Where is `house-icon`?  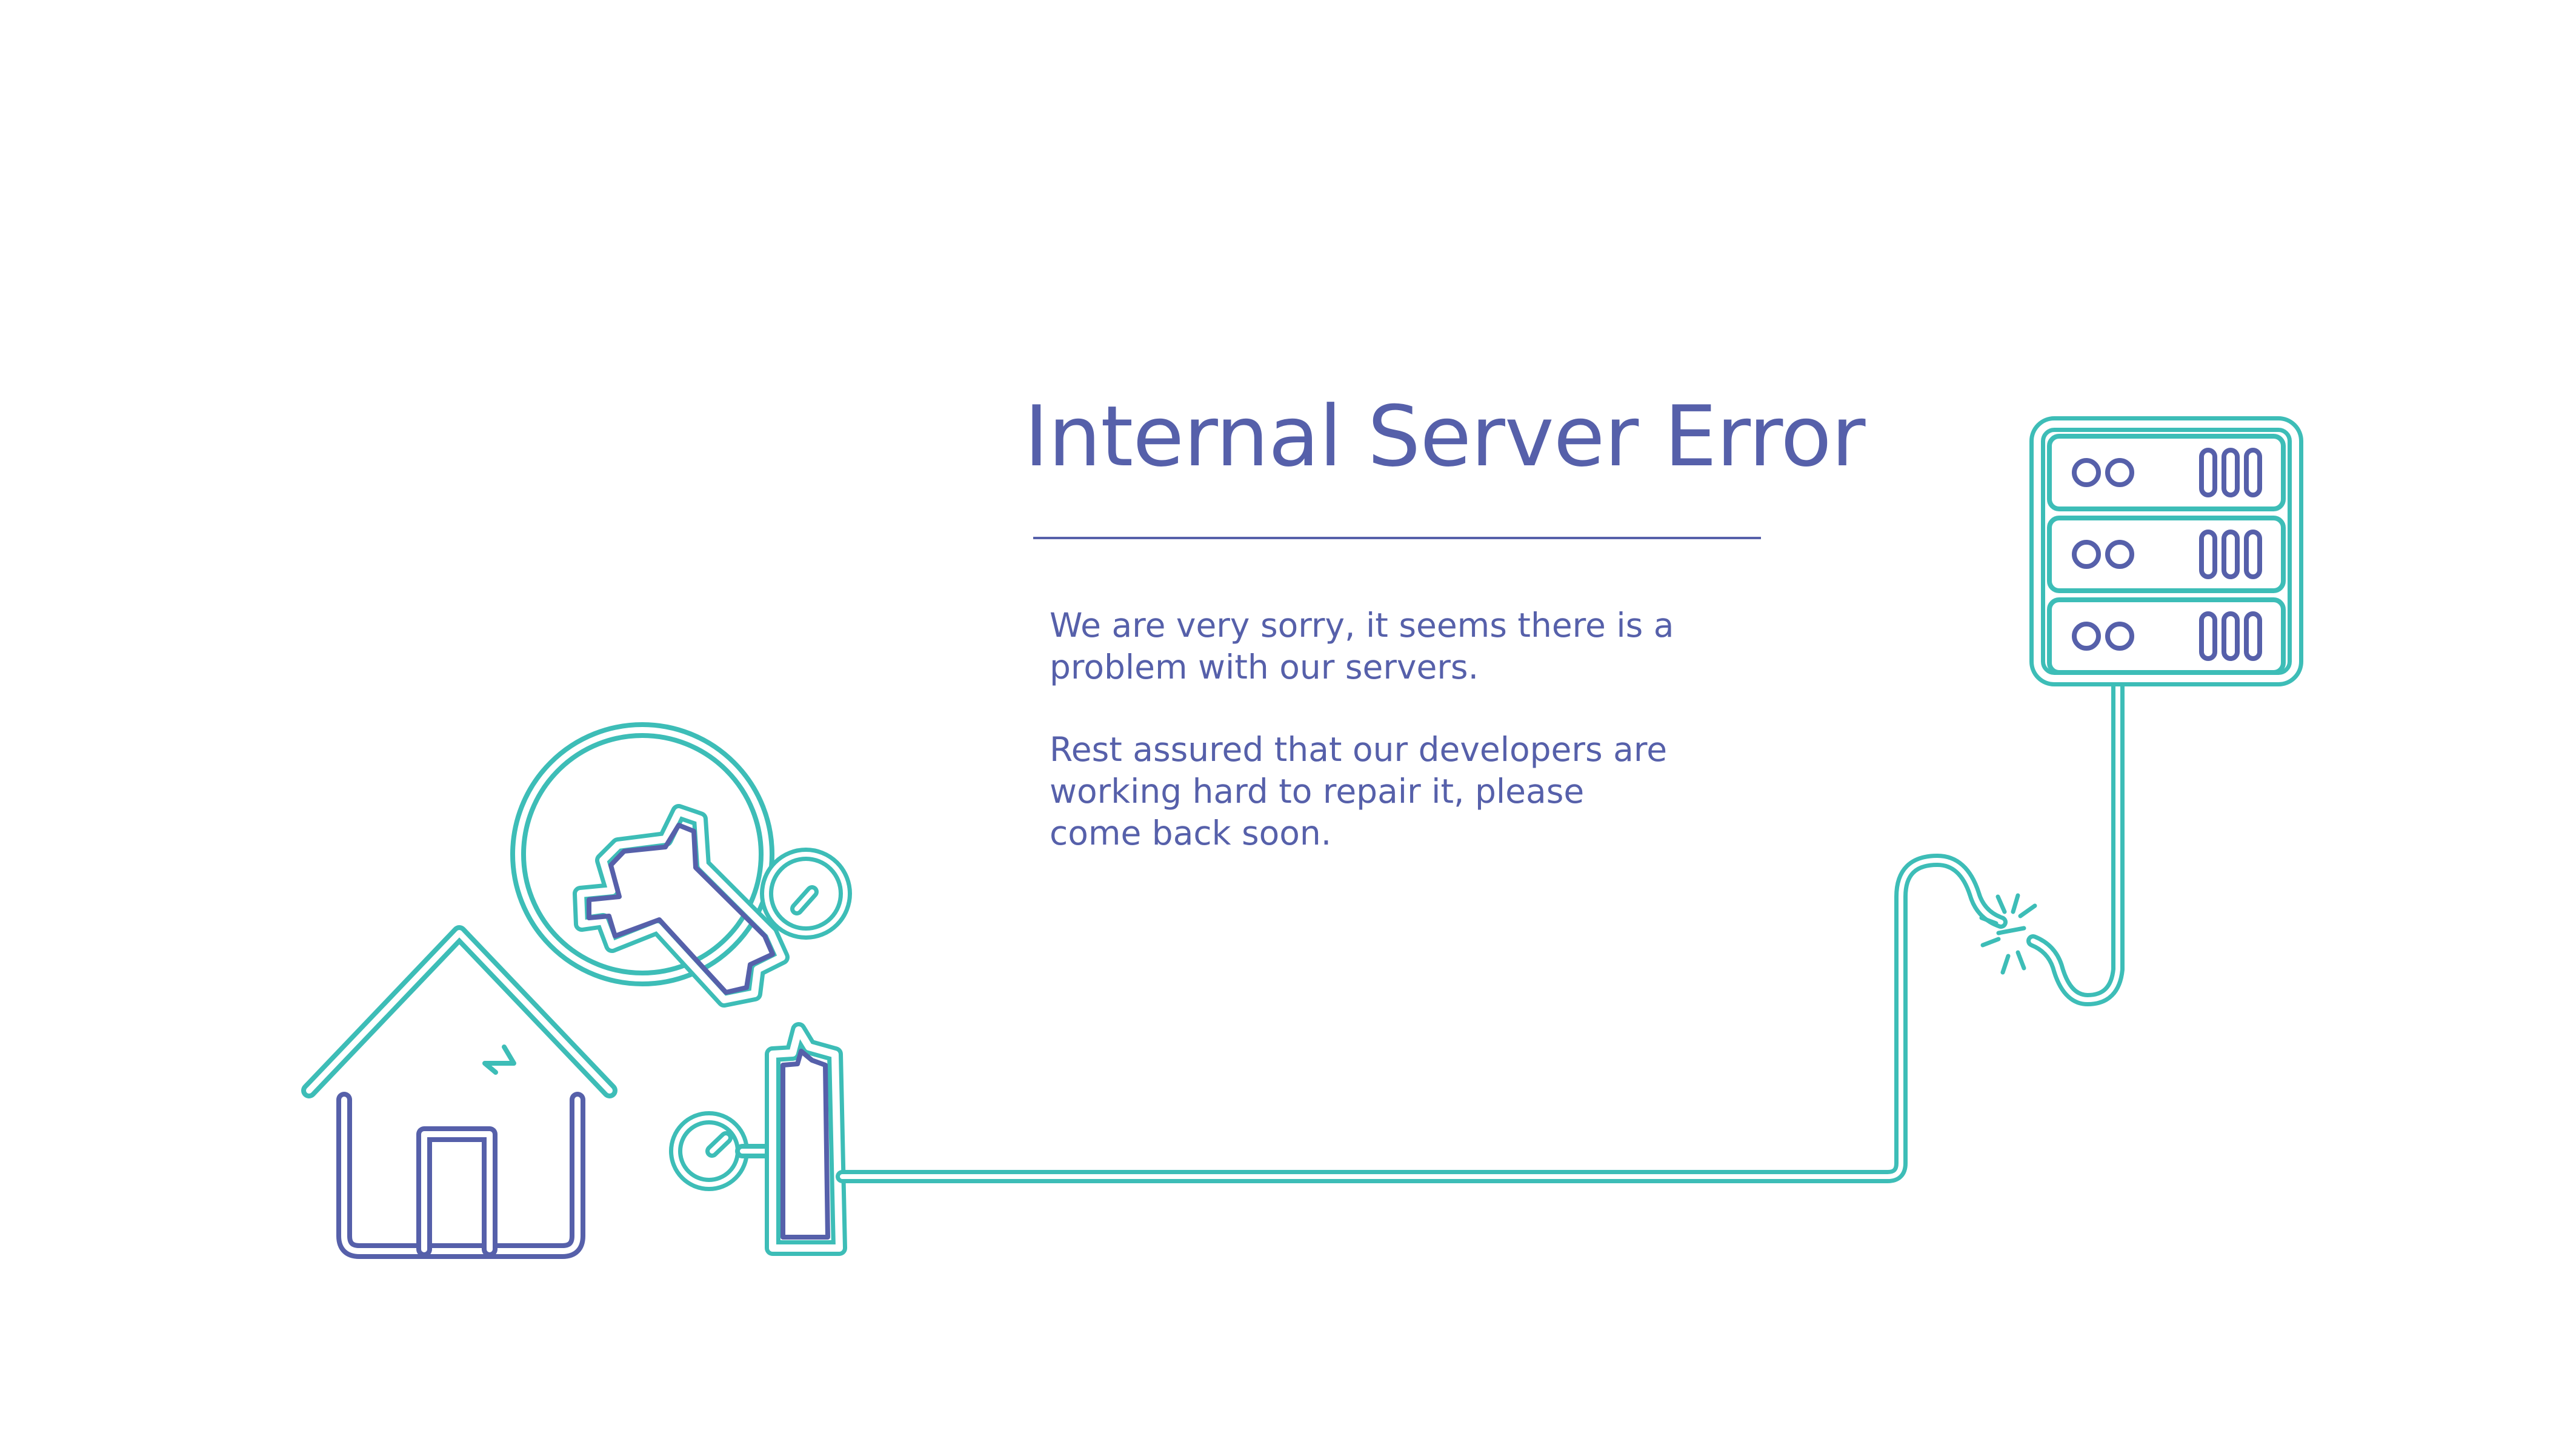 house-icon is located at coordinates (459, 1092).